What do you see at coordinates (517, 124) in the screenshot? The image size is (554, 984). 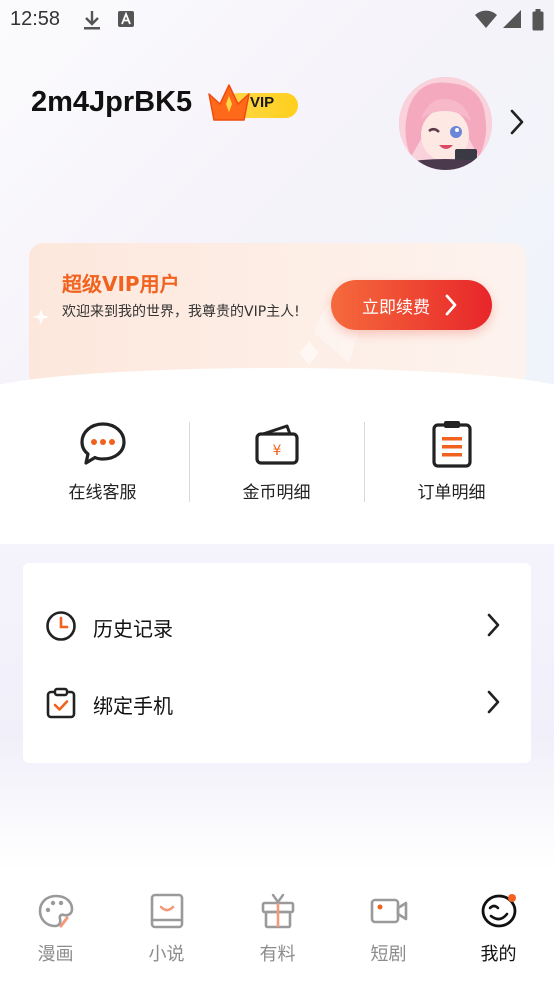 I see `profile-chevron-icon` at bounding box center [517, 124].